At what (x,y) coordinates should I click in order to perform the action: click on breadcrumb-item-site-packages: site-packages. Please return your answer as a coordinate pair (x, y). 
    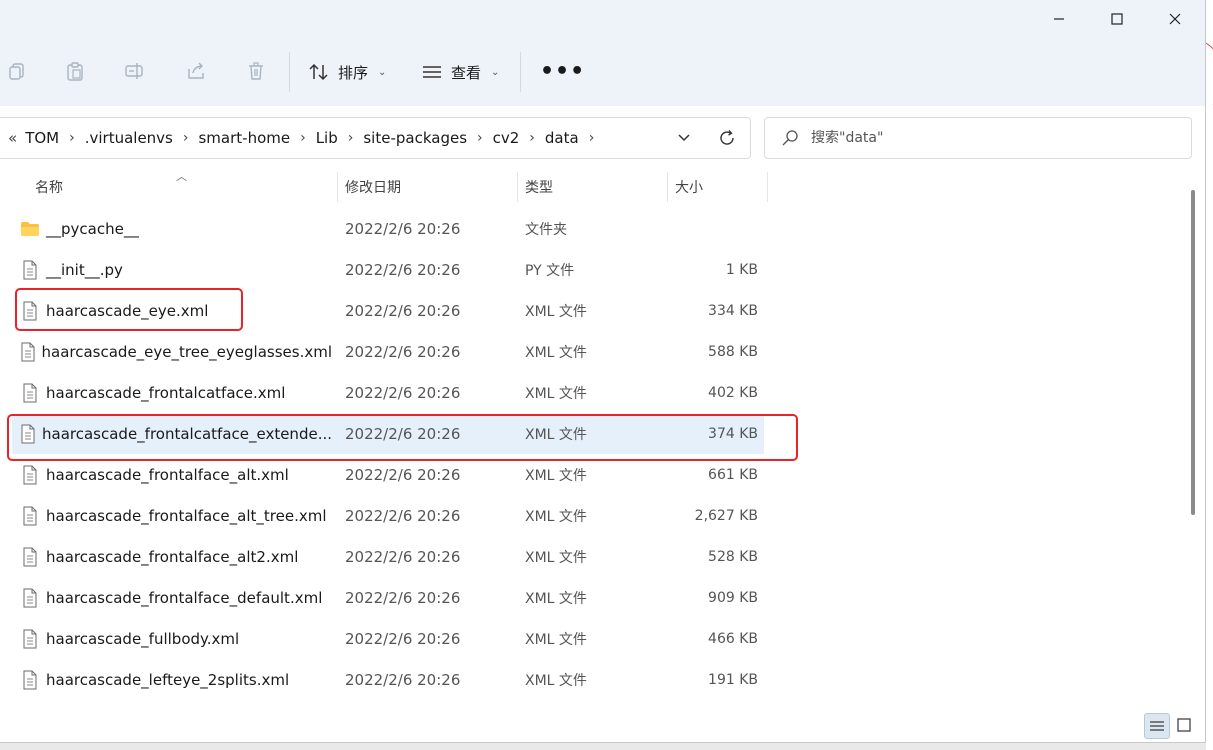
    Looking at the image, I should click on (415, 138).